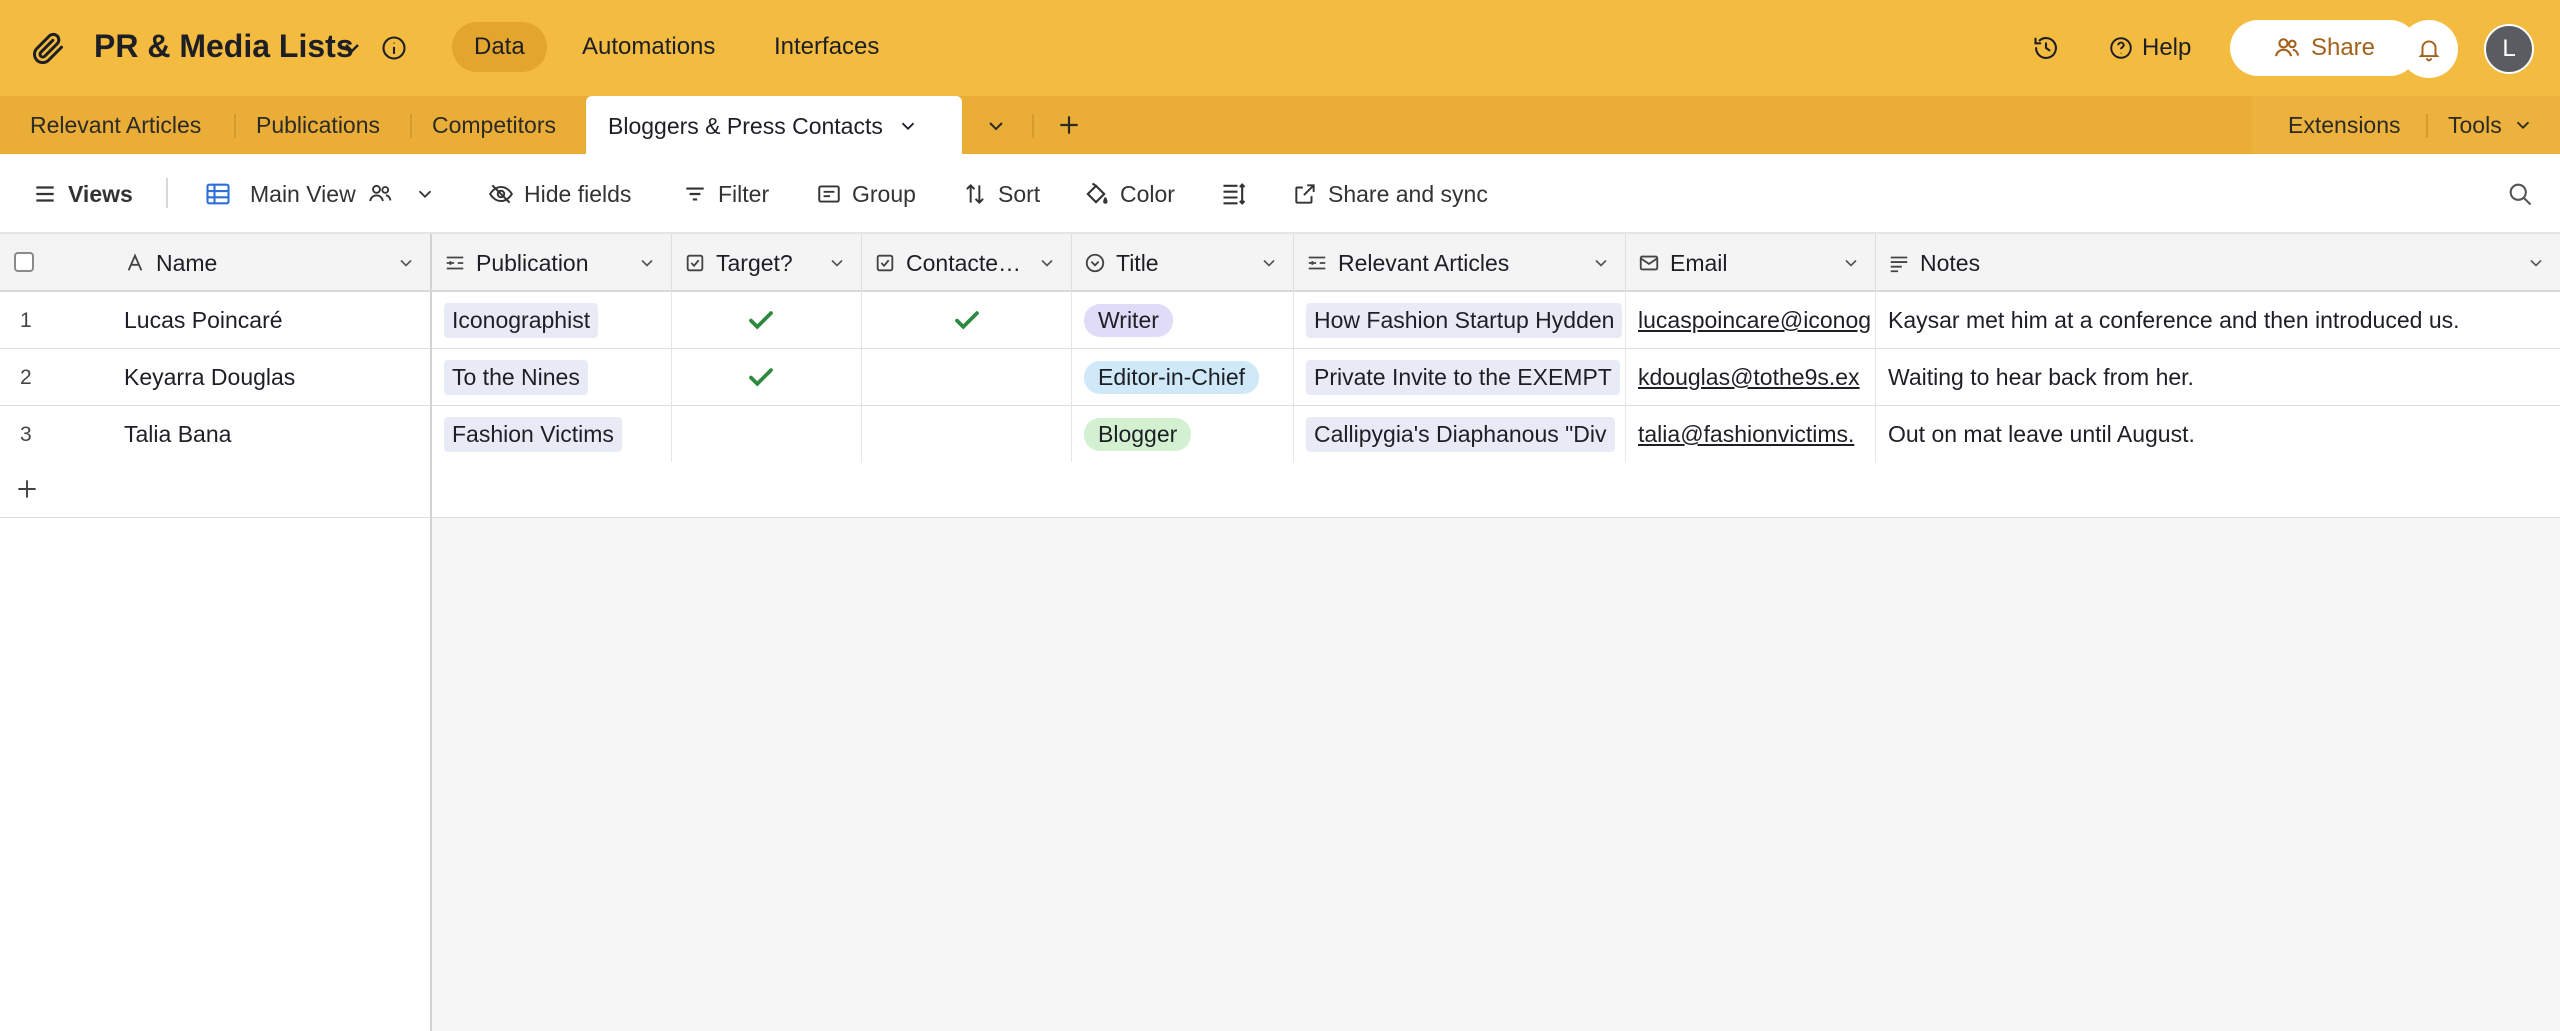  What do you see at coordinates (516, 377) in the screenshot?
I see `linked-record-pill: To the Nines` at bounding box center [516, 377].